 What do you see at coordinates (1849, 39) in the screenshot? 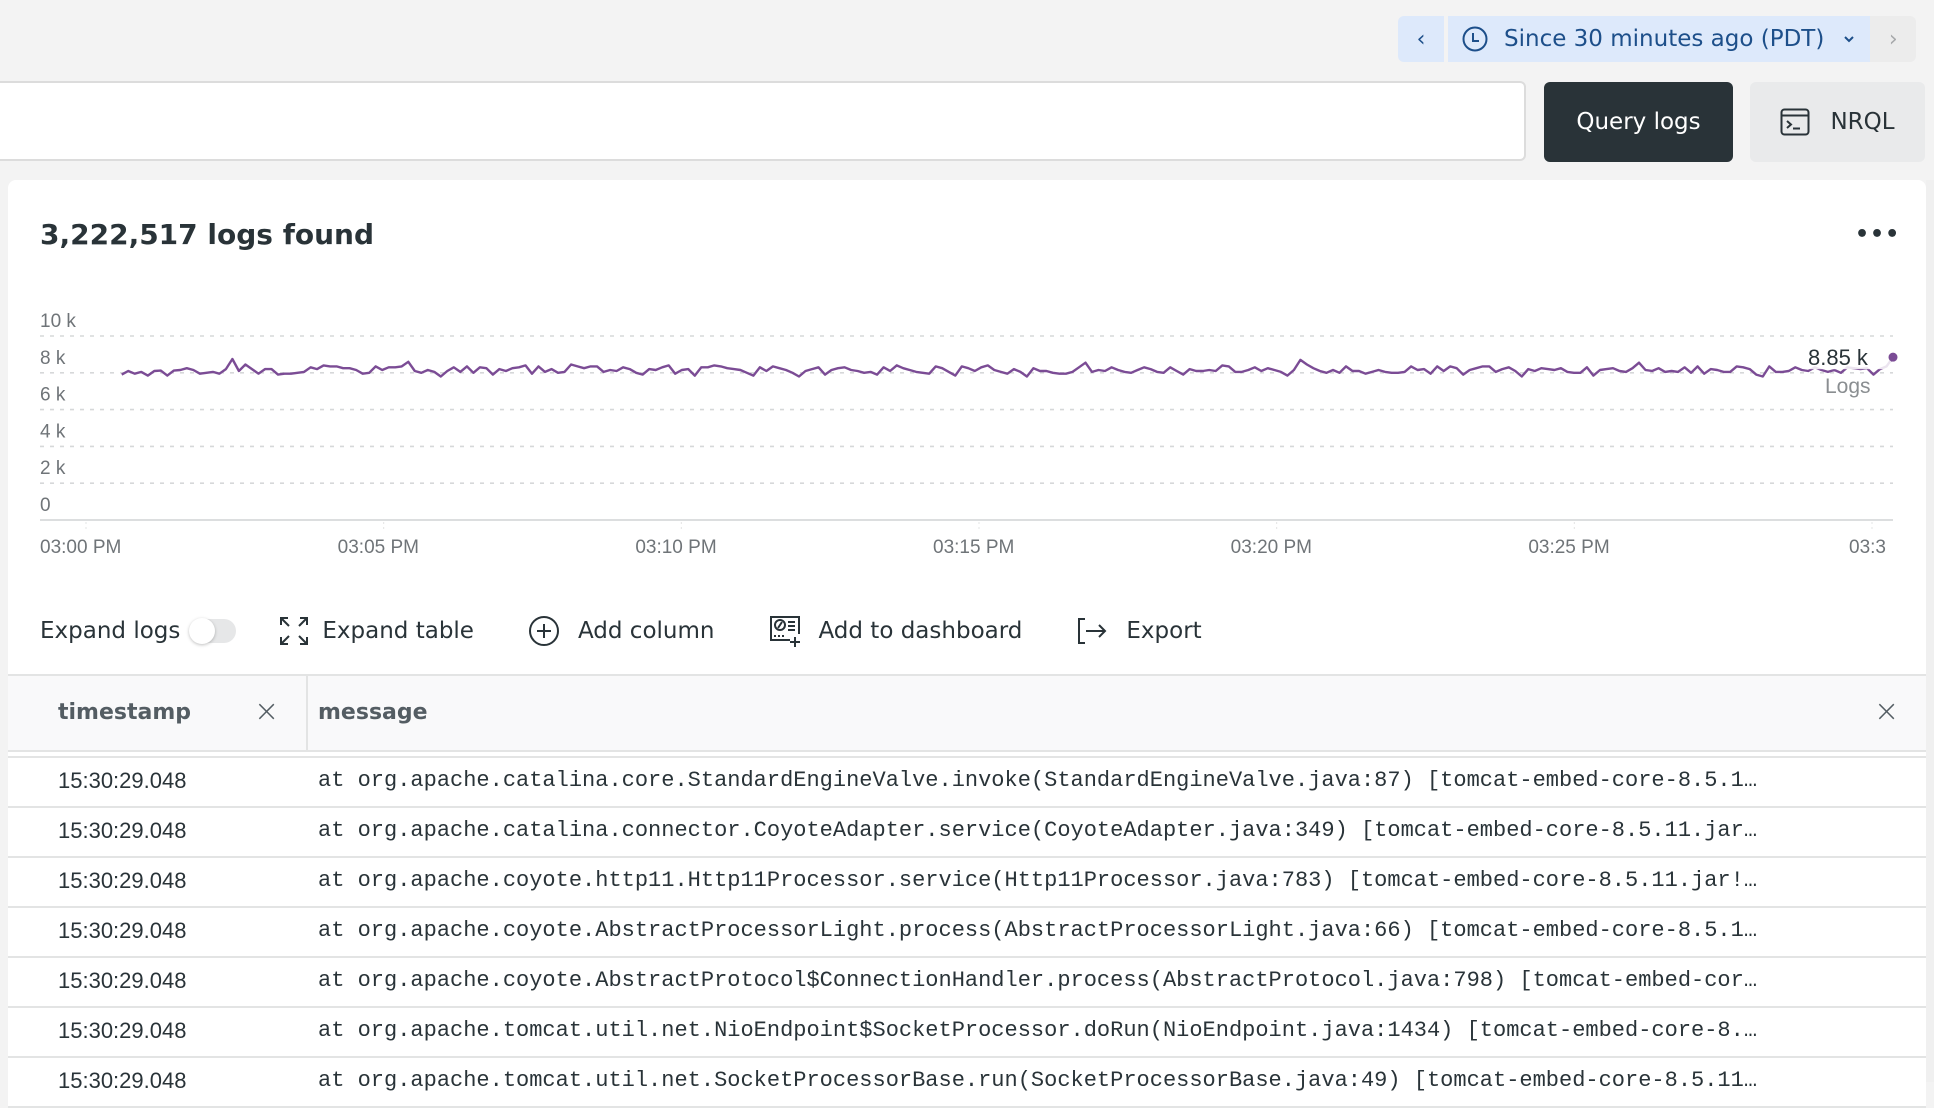
I see `chevron-down-icon` at bounding box center [1849, 39].